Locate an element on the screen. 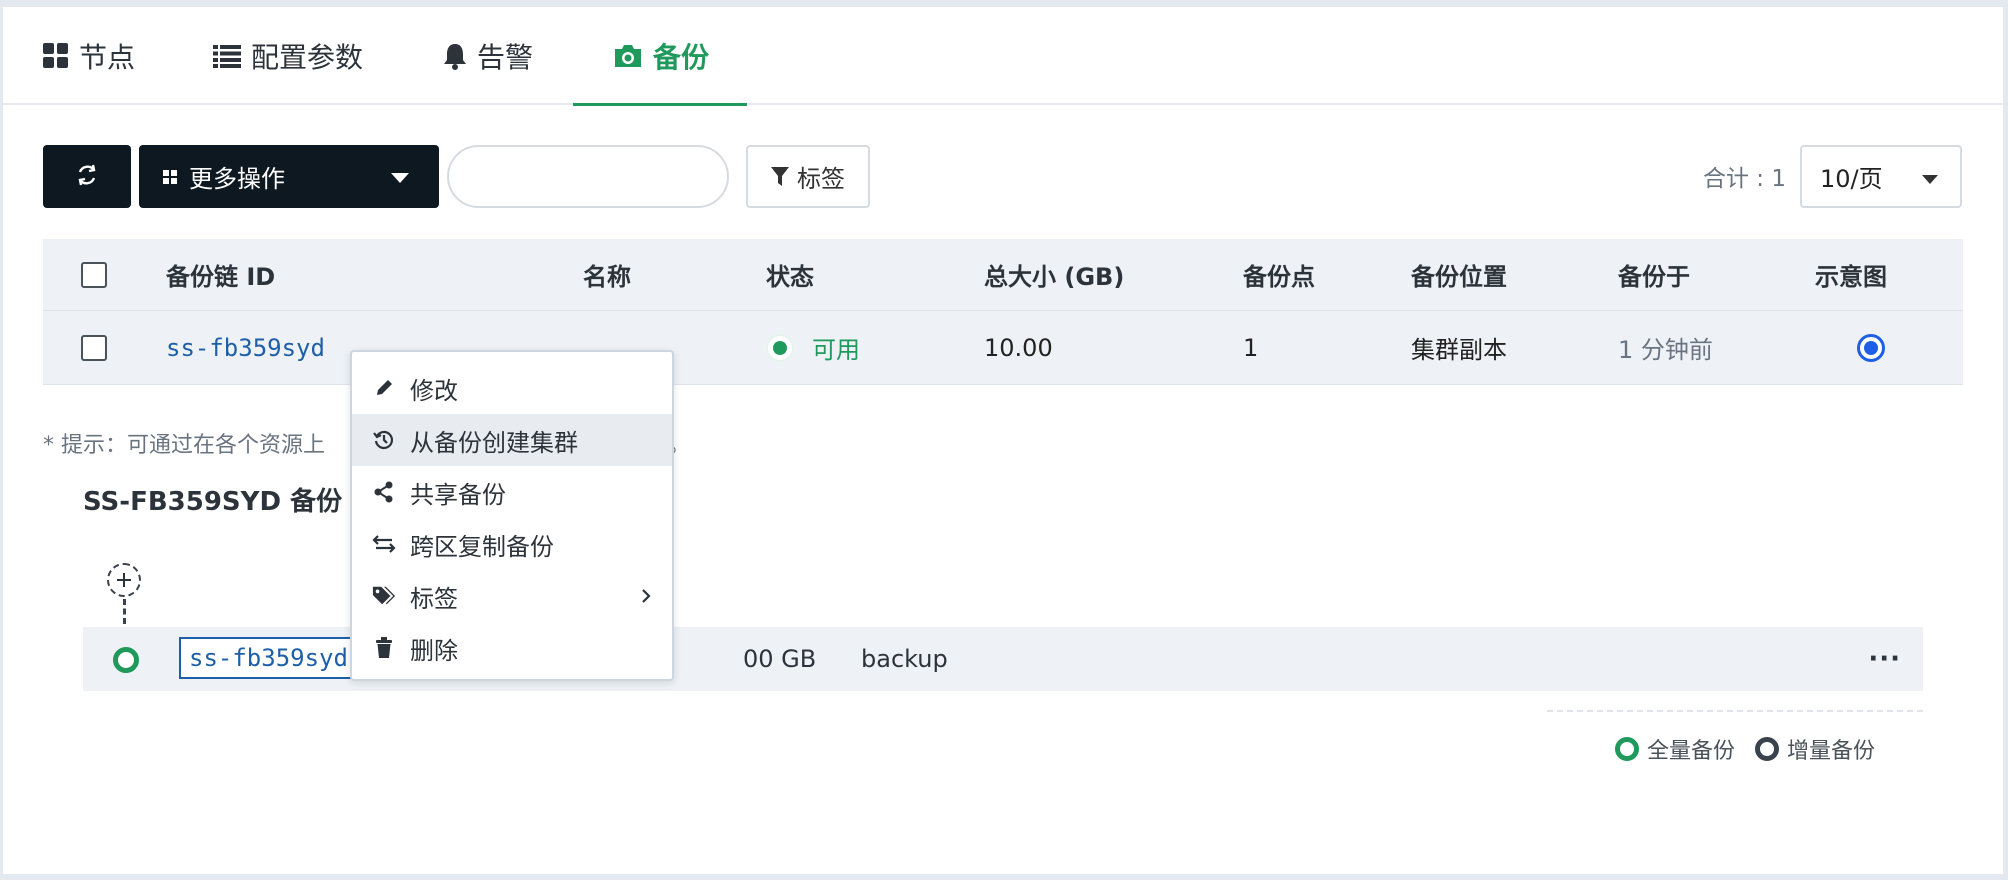 Image resolution: width=2008 pixels, height=880 pixels. tab-backup: 备份 is located at coordinates (661, 56).